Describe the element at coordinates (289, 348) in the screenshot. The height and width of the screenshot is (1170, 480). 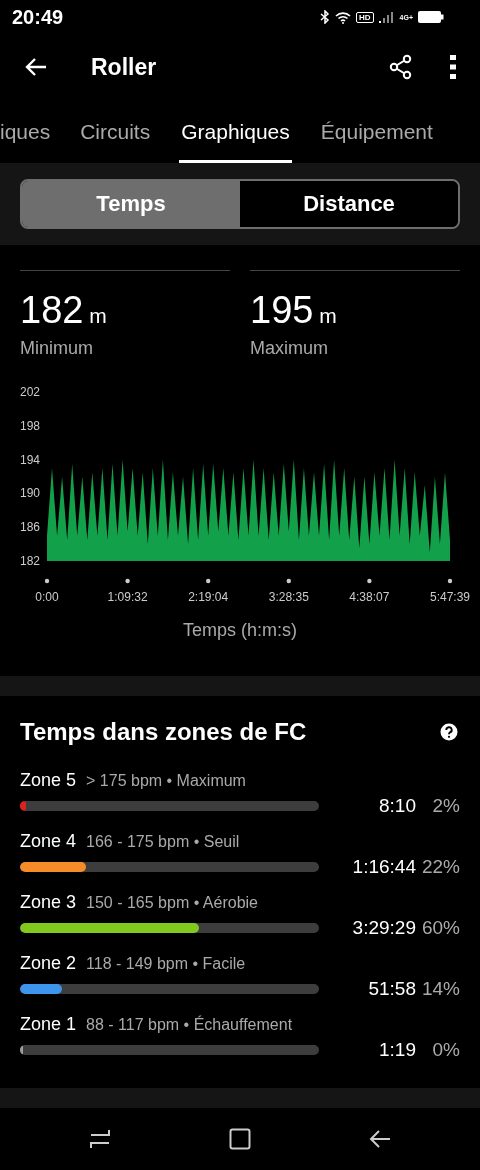
I see `stat-label: Maximum` at that location.